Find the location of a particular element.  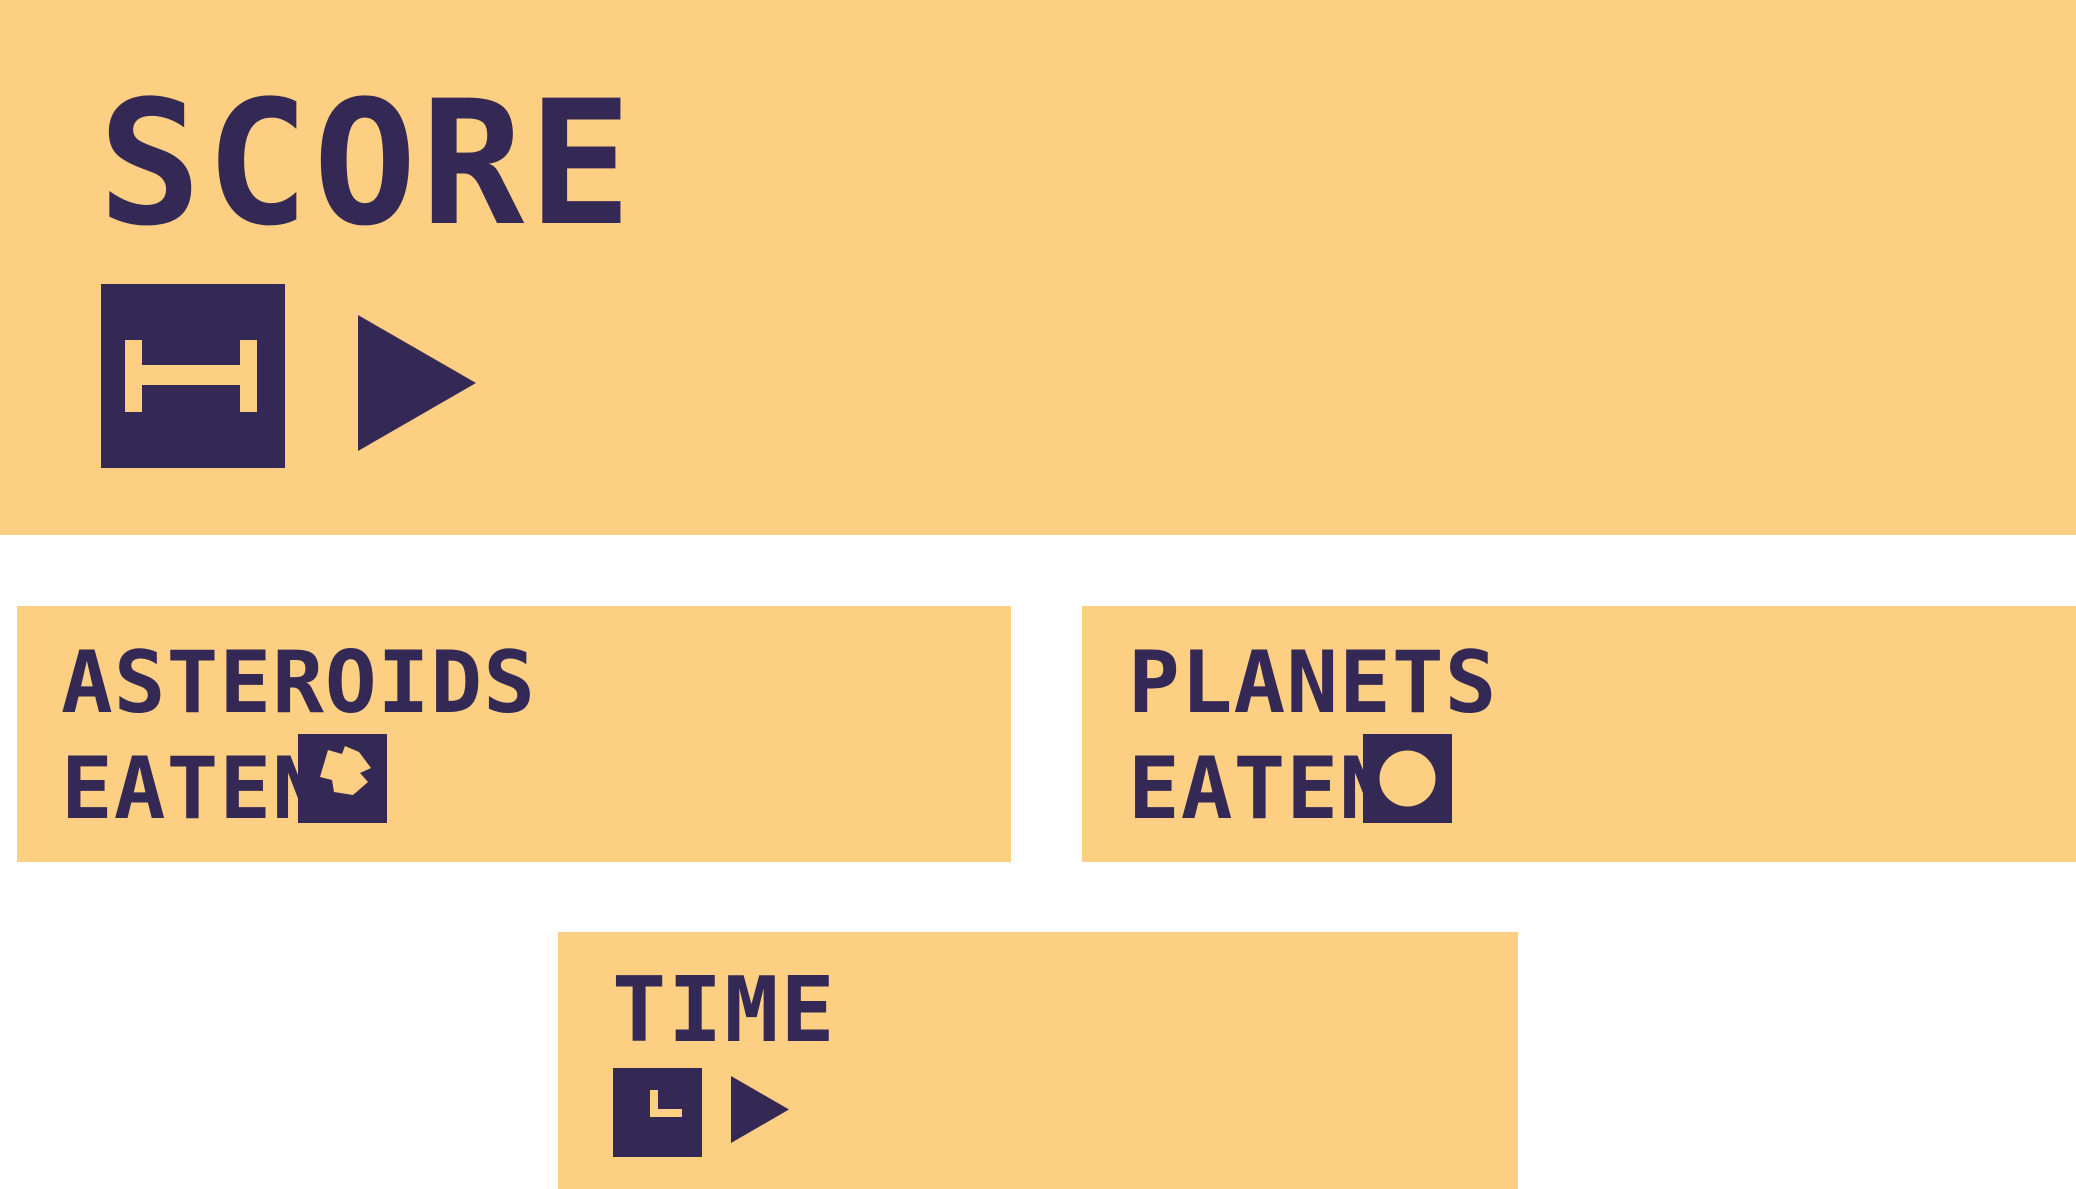

asteroid-icon is located at coordinates (342, 778).